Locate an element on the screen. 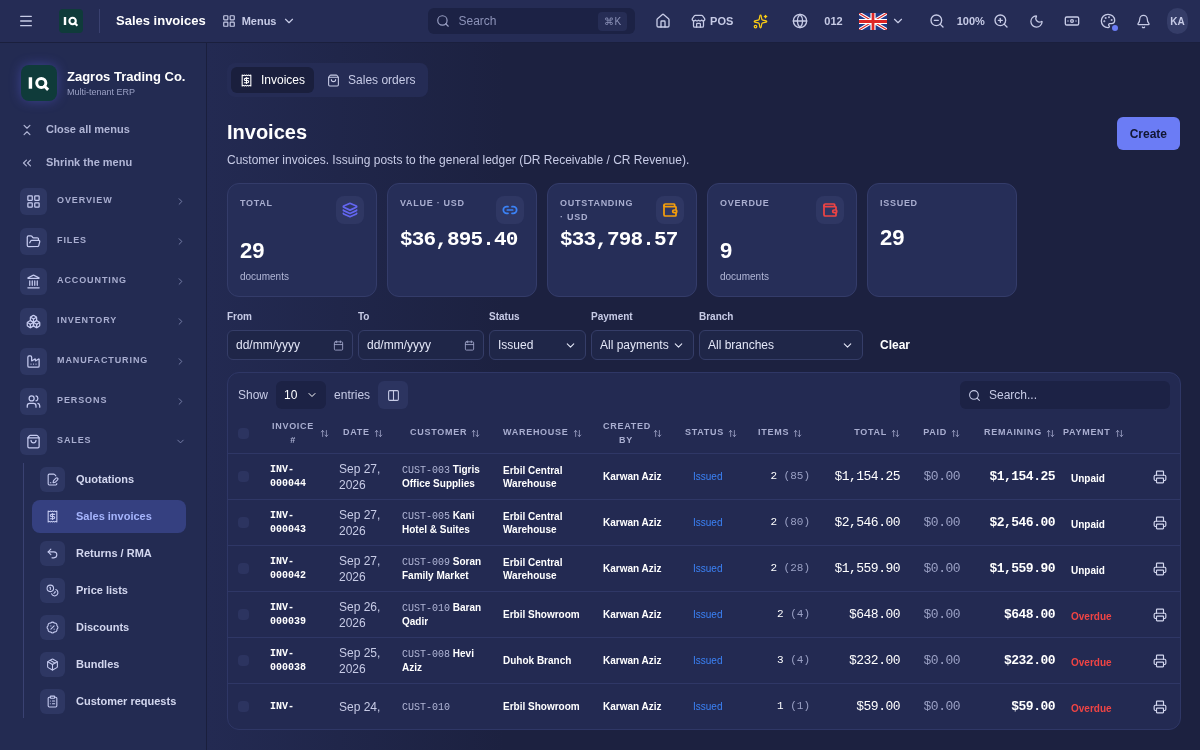 The image size is (1200, 750). remaining-cell-text: $1,559.90 is located at coordinates (1021, 568).